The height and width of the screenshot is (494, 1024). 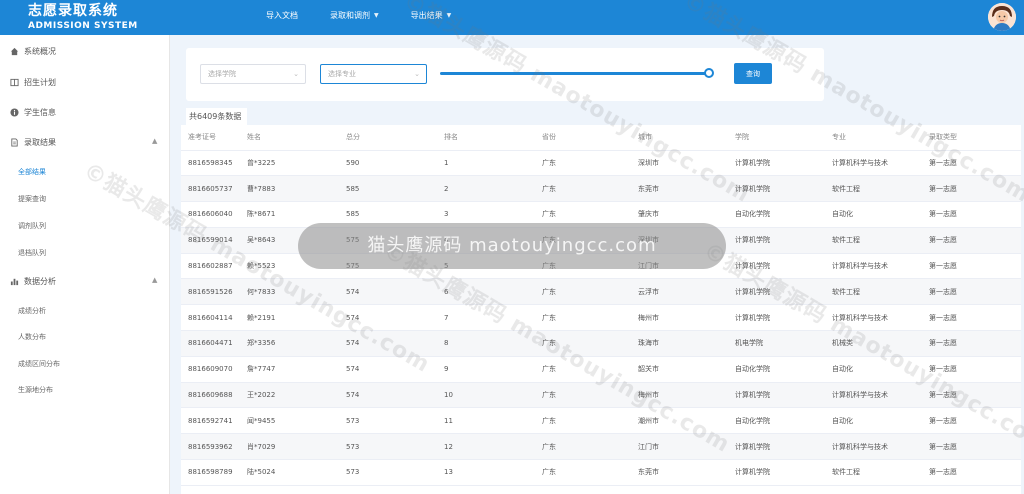 I want to click on table-row: 8816609070 詹*7747 574 9 广东 韶关市 自动化学院 自动化 第一志愿, so click(x=601, y=369).